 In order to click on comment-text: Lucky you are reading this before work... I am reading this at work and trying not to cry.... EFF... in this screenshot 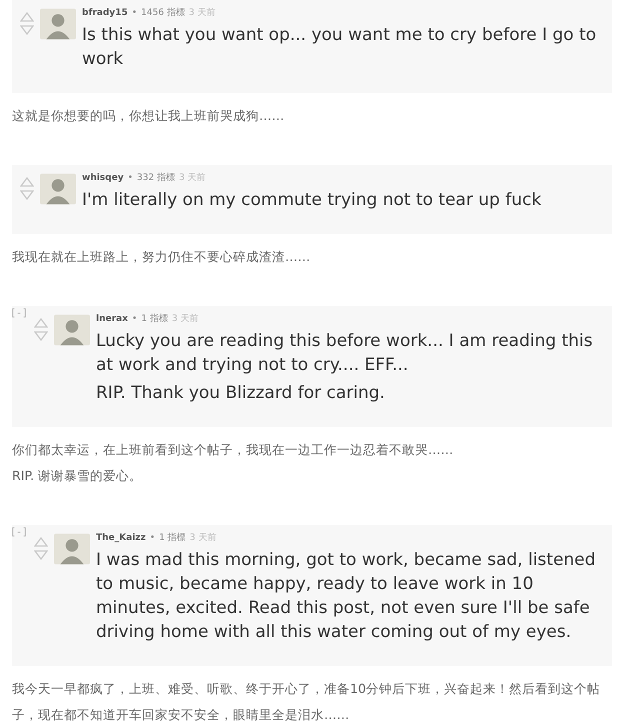, I will do `click(345, 353)`.